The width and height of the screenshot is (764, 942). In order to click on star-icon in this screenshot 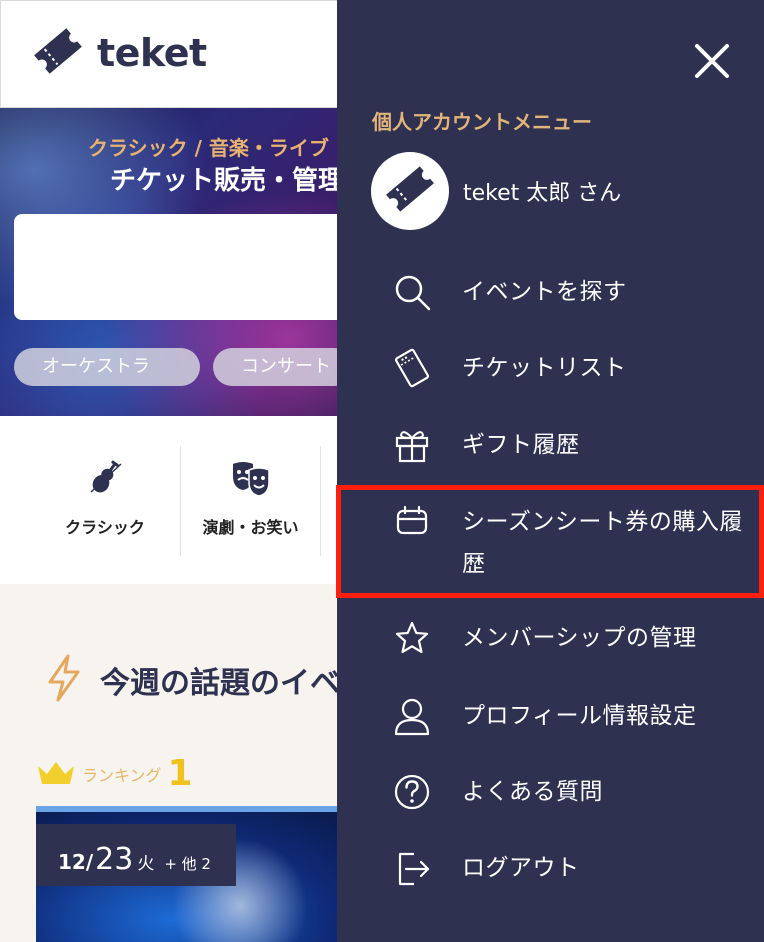, I will do `click(412, 638)`.